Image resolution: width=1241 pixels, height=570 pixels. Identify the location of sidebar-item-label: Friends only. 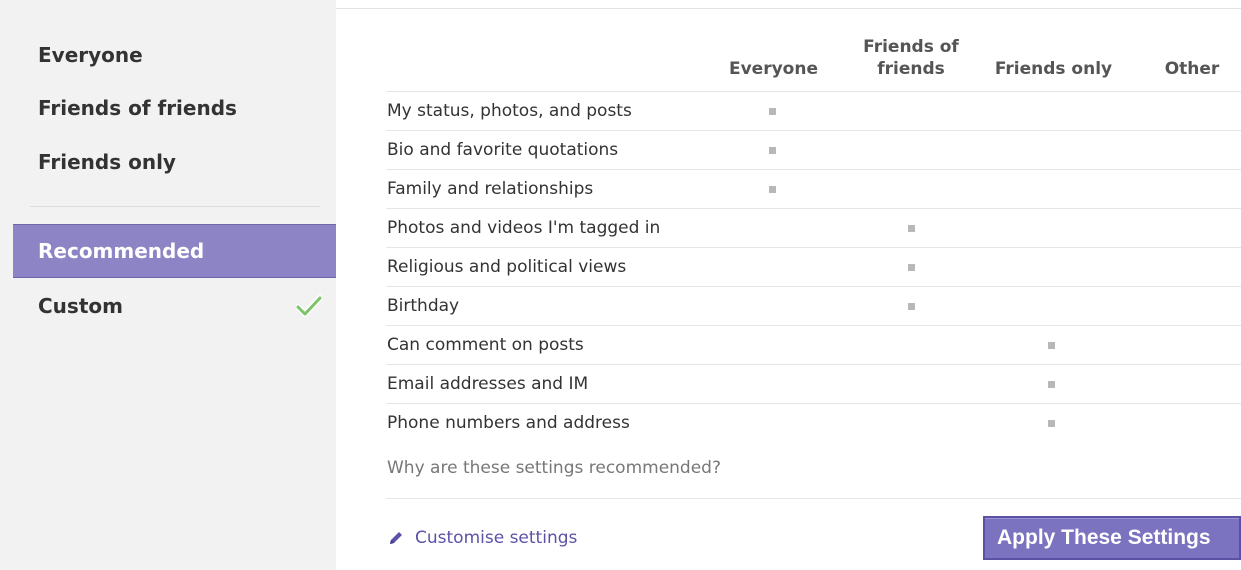
(107, 162).